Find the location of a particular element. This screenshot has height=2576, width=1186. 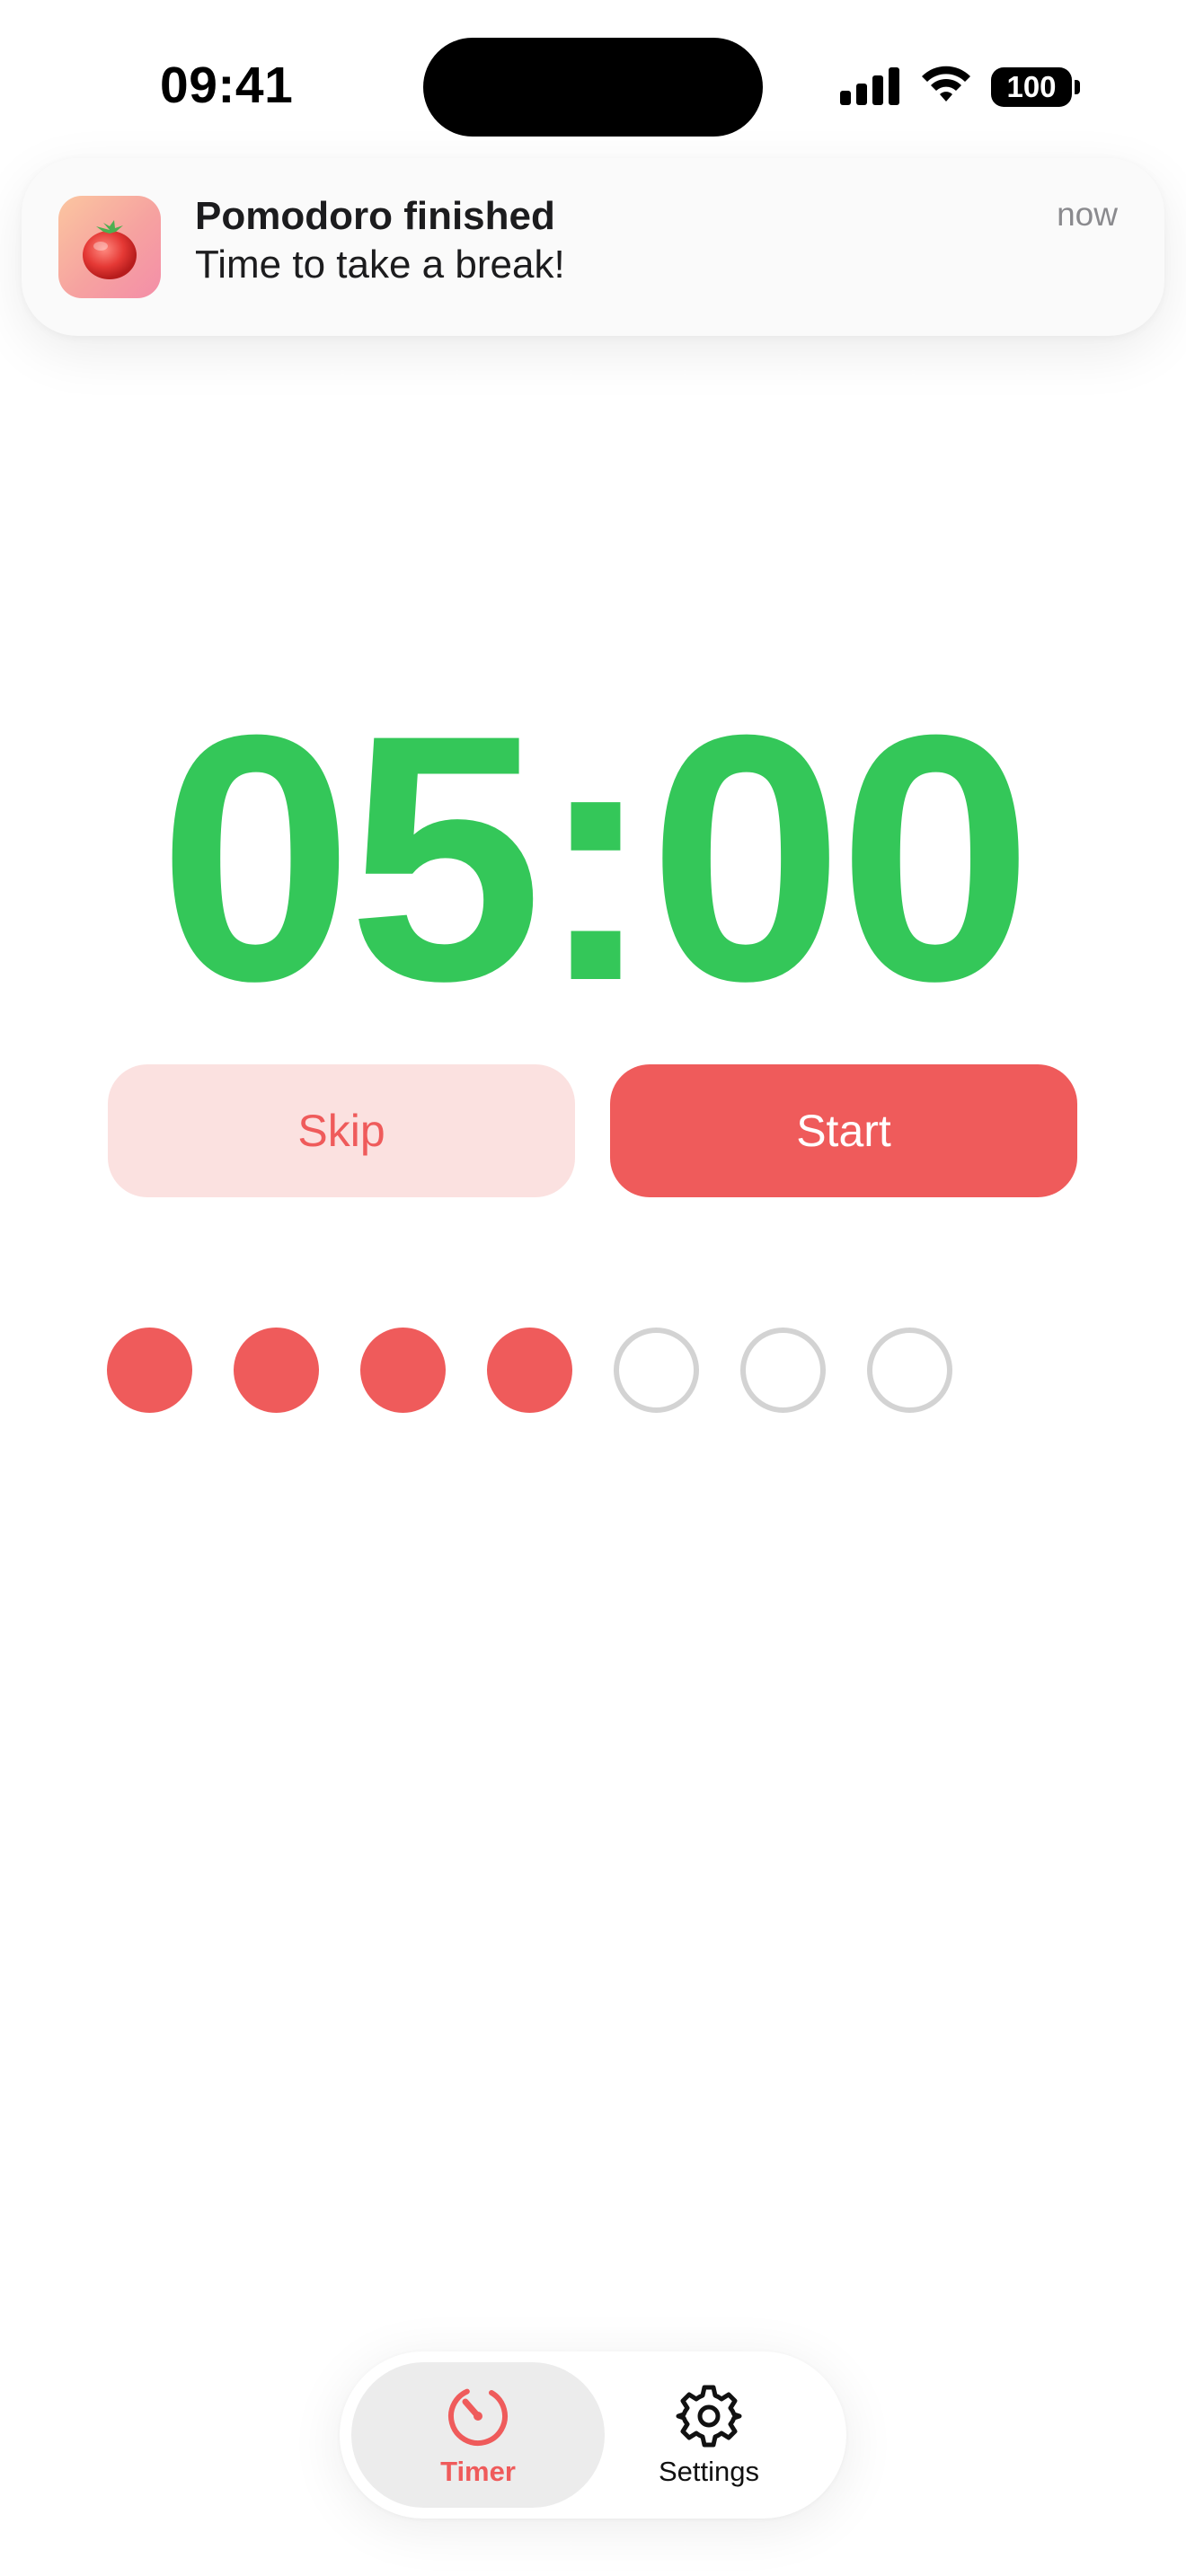

battery-level: 100 is located at coordinates (1031, 86).